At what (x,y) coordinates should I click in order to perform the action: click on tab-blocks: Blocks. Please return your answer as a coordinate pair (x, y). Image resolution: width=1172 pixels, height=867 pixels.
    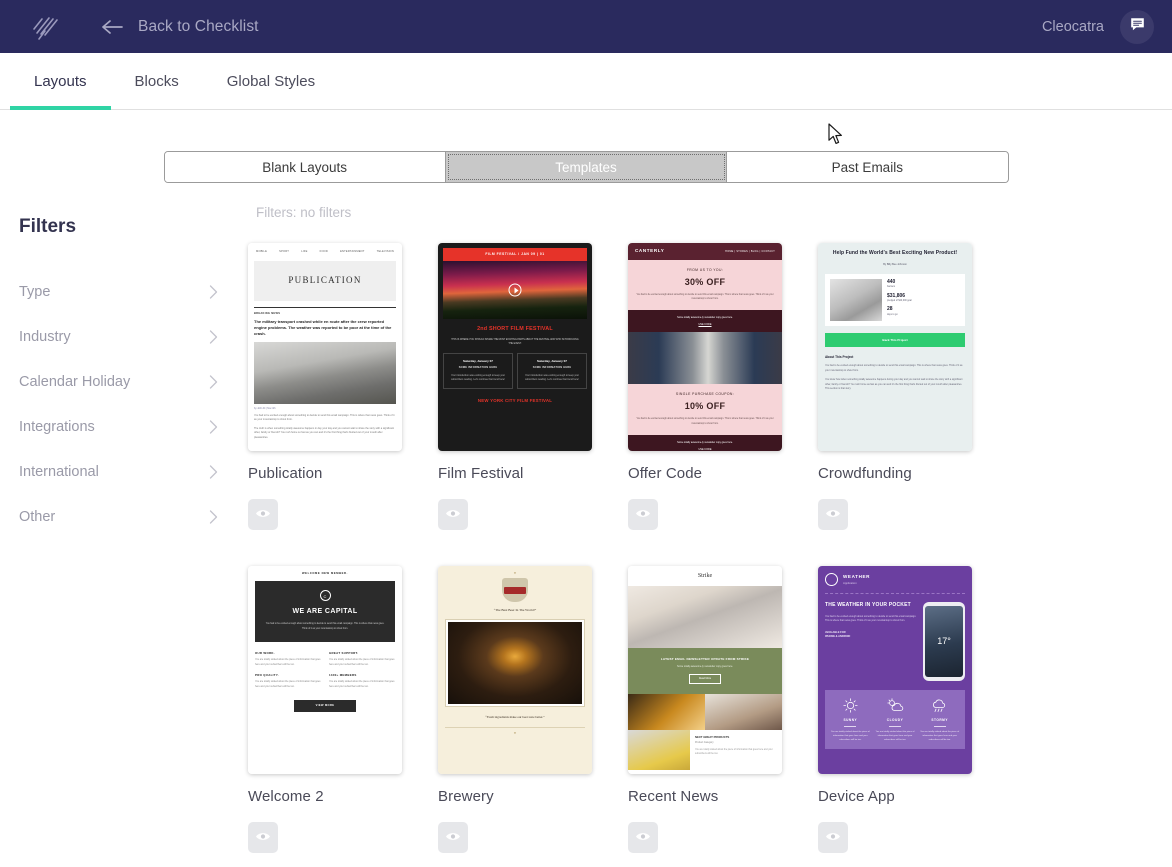
    Looking at the image, I should click on (157, 81).